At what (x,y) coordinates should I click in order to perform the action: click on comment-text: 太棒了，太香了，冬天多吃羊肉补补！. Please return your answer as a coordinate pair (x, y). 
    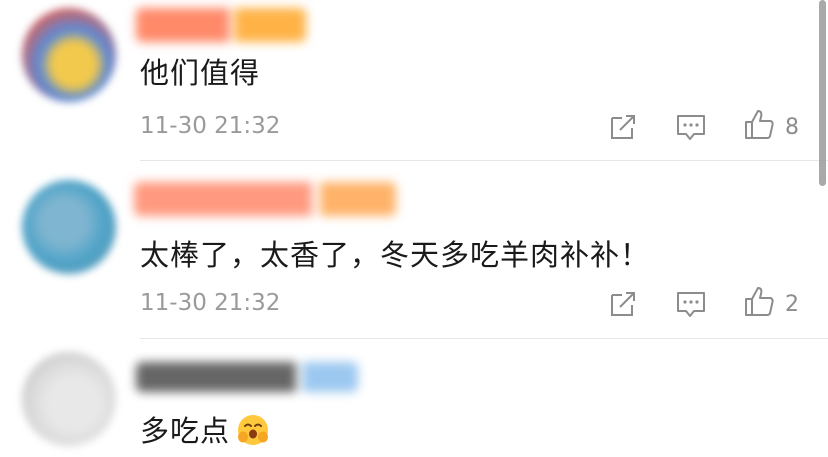
    Looking at the image, I should click on (395, 255).